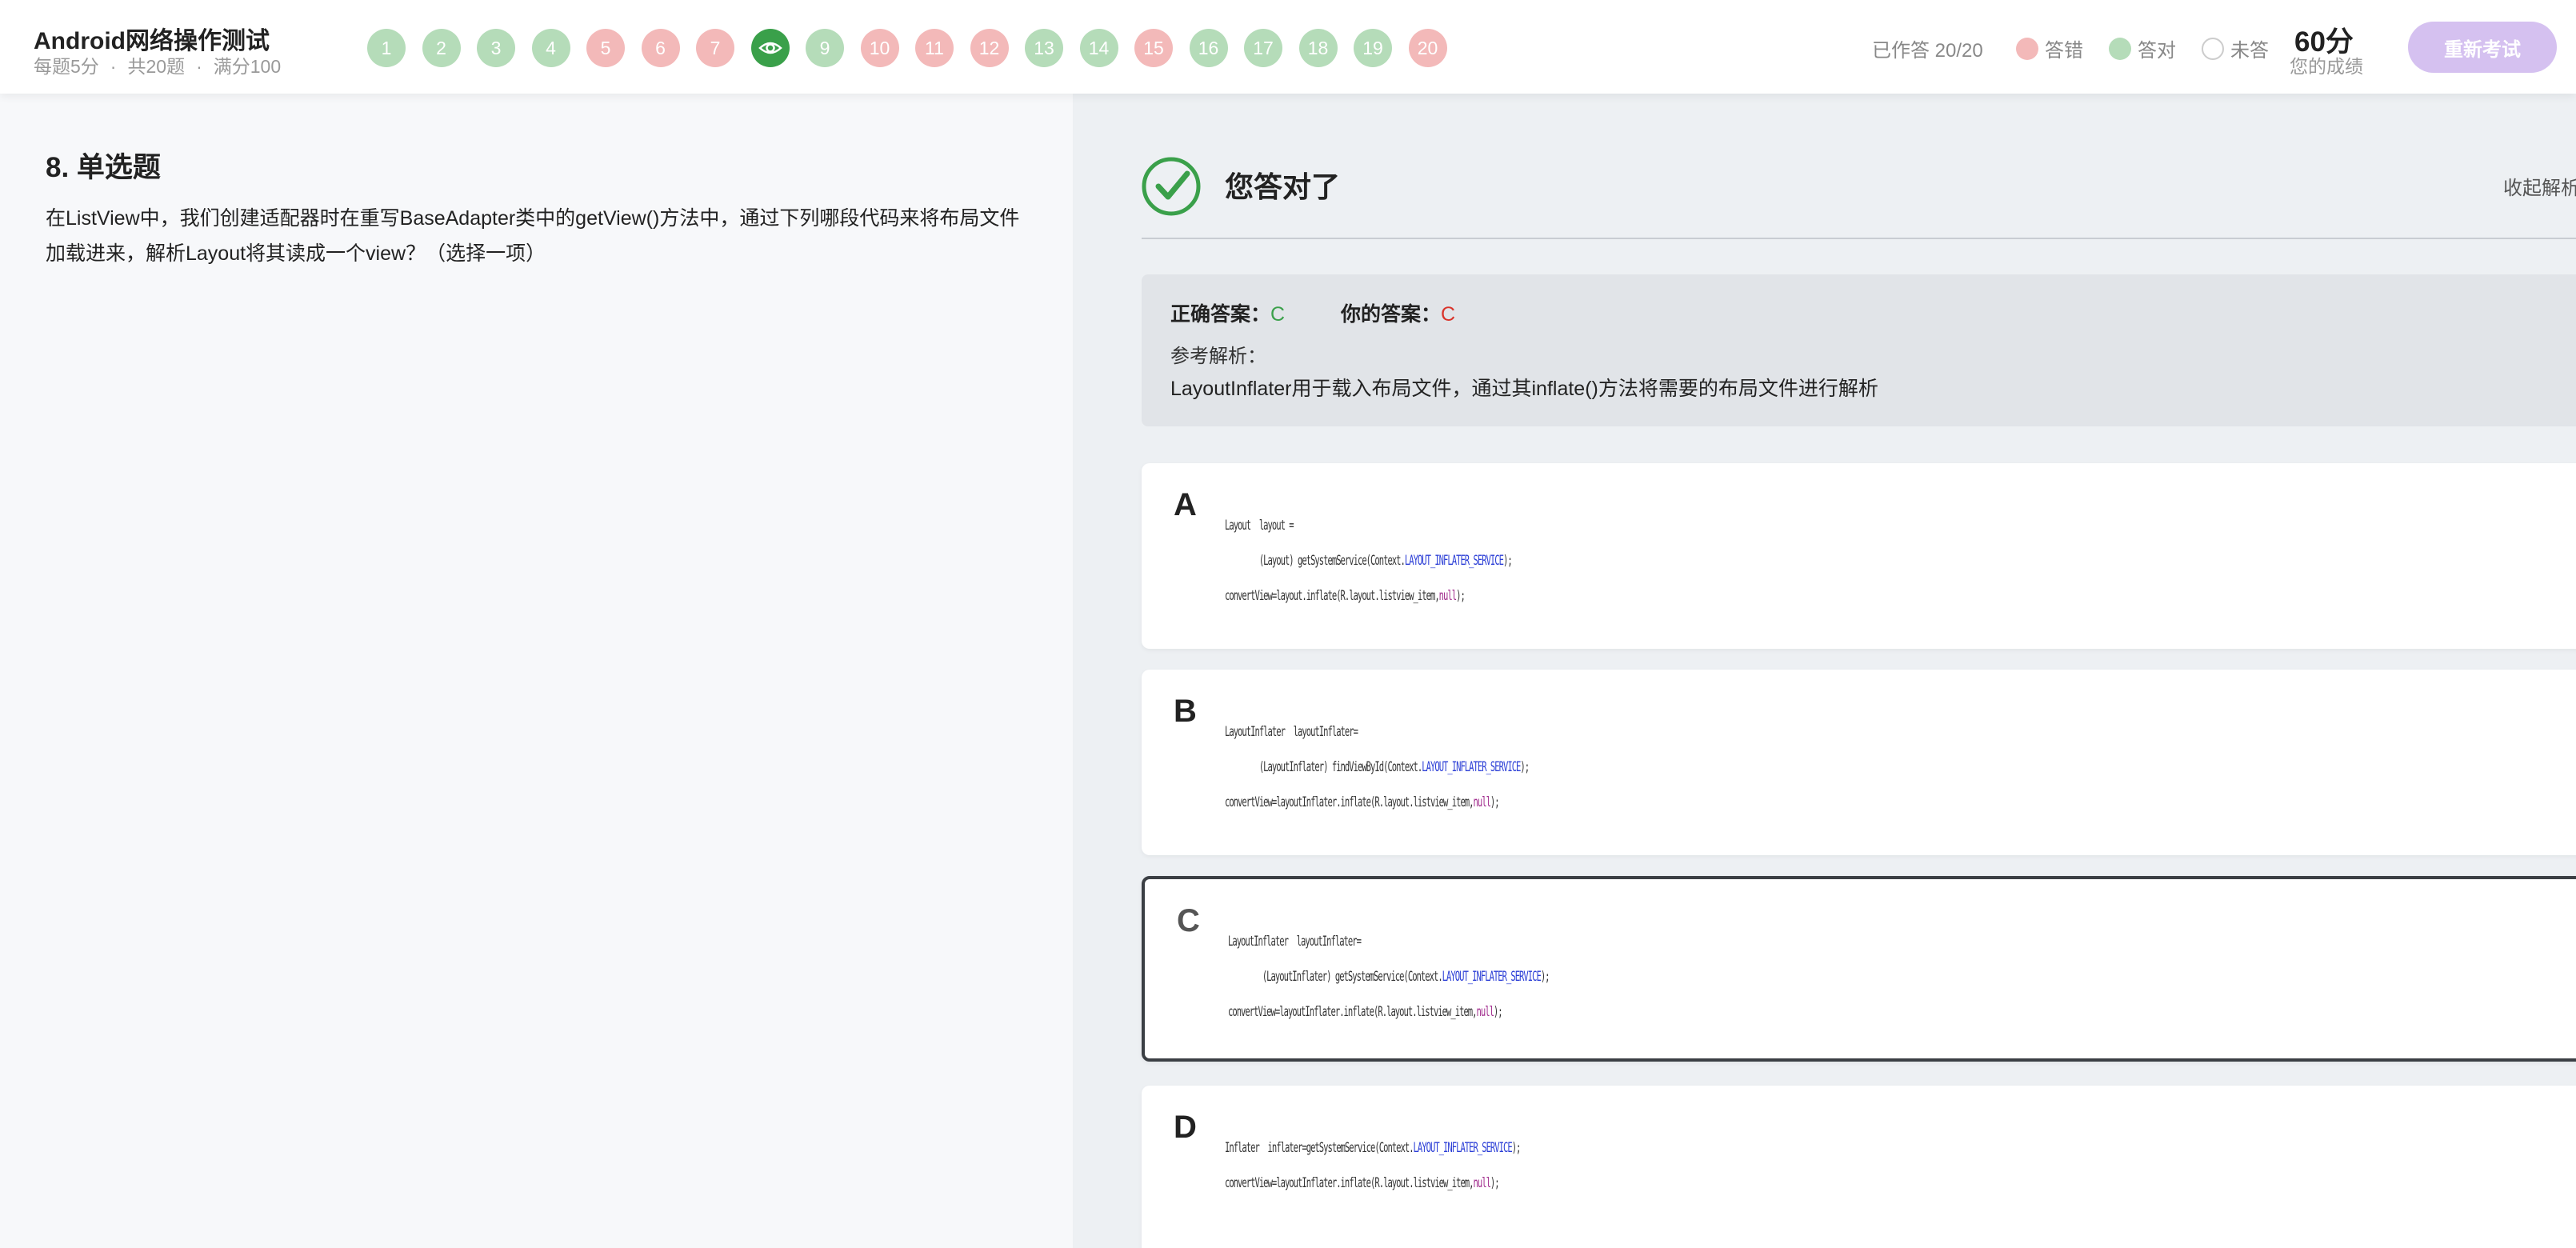  Describe the element at coordinates (1098, 48) in the screenshot. I see `question-nav-14: 14` at that location.